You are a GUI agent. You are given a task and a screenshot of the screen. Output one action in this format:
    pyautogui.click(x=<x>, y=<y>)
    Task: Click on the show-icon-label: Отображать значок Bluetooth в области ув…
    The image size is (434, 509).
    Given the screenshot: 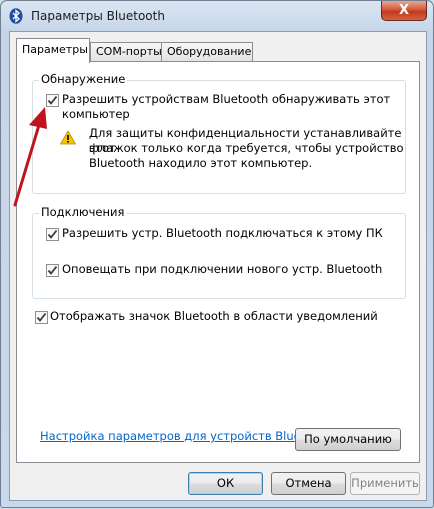 What is the action you would take?
    pyautogui.click(x=214, y=316)
    